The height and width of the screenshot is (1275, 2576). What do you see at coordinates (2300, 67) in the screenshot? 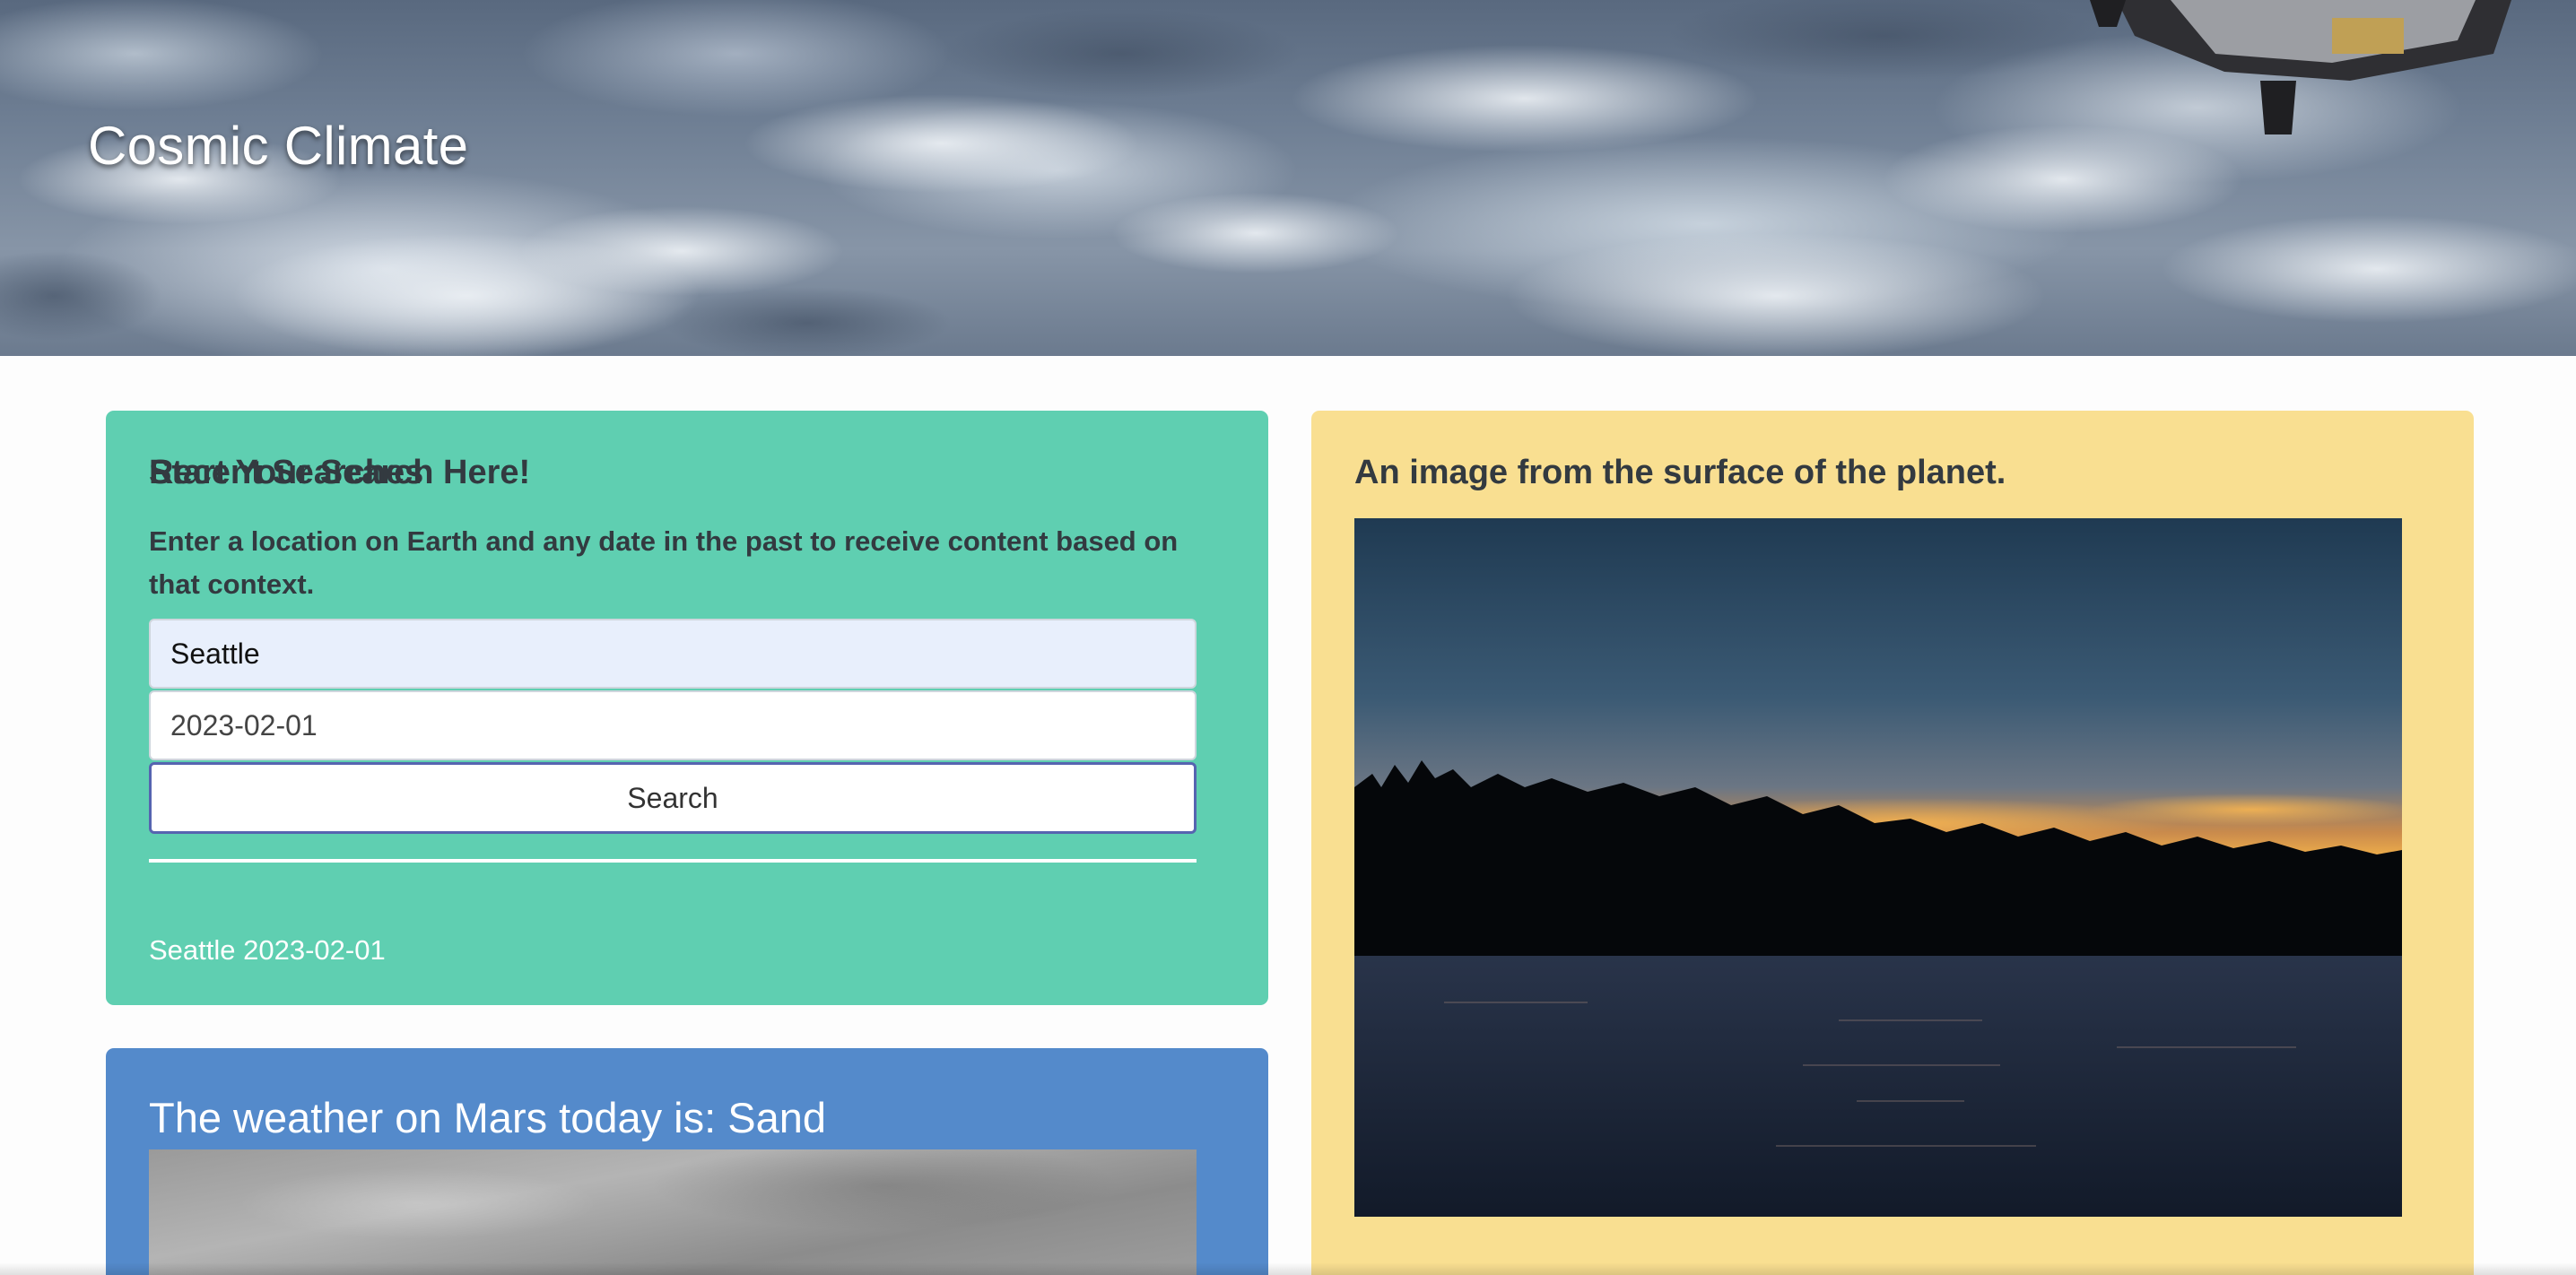
I see `spacecraft-icon` at bounding box center [2300, 67].